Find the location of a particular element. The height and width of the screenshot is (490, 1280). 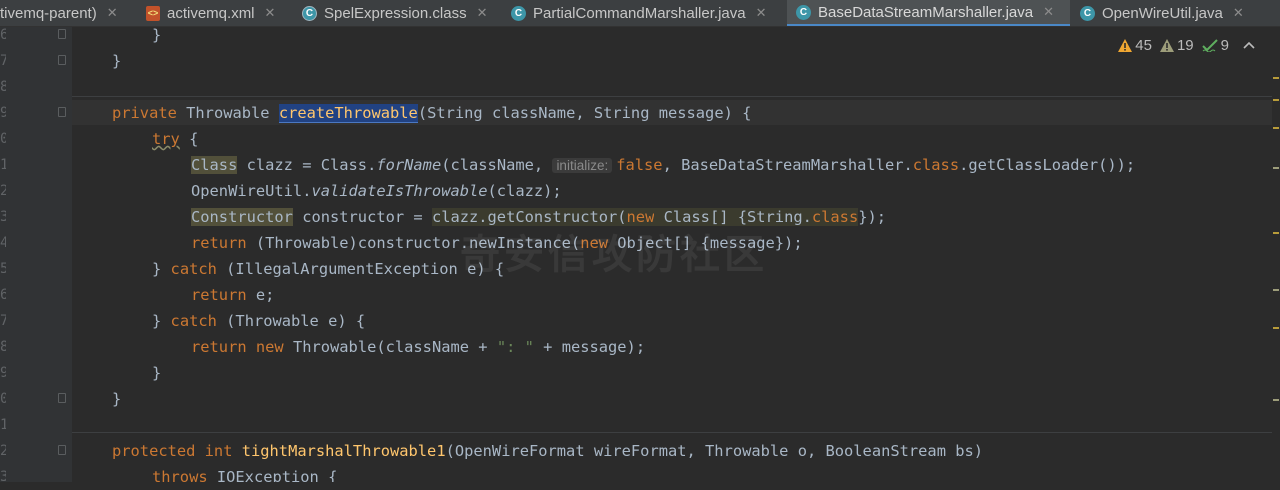

warning-icon is located at coordinates (1125, 45).